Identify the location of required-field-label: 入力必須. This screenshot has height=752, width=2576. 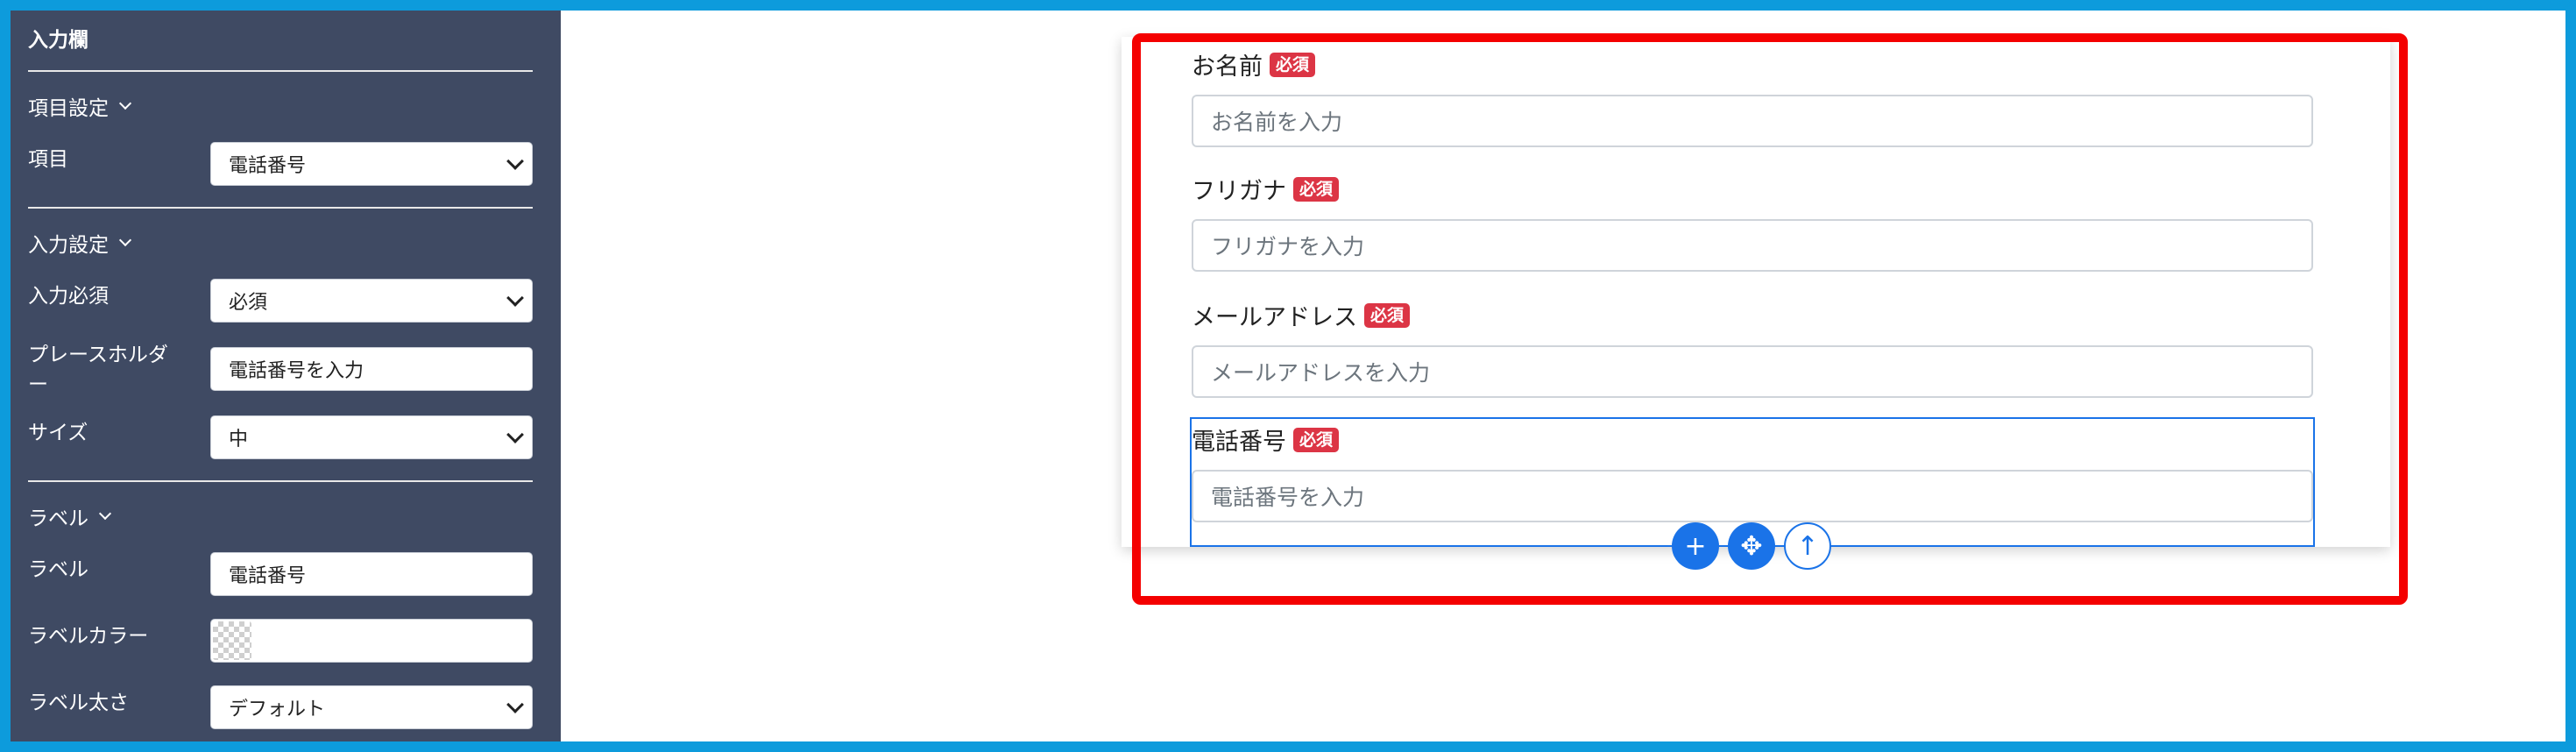
(68, 296).